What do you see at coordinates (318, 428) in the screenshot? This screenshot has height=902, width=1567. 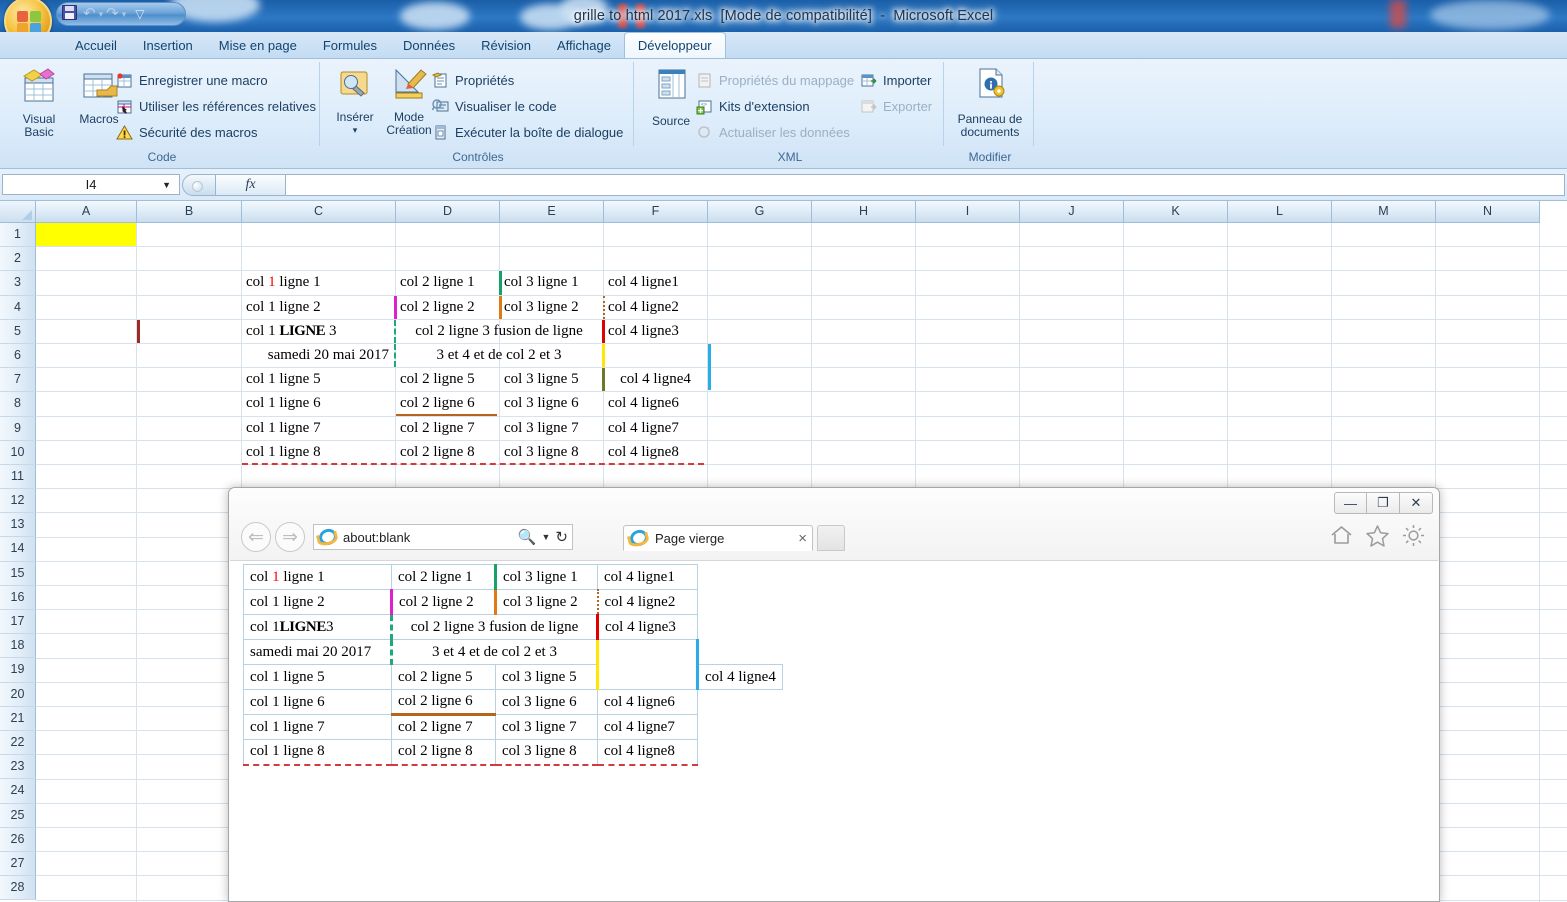 I see `cell-C9: col 1 ligne 7` at bounding box center [318, 428].